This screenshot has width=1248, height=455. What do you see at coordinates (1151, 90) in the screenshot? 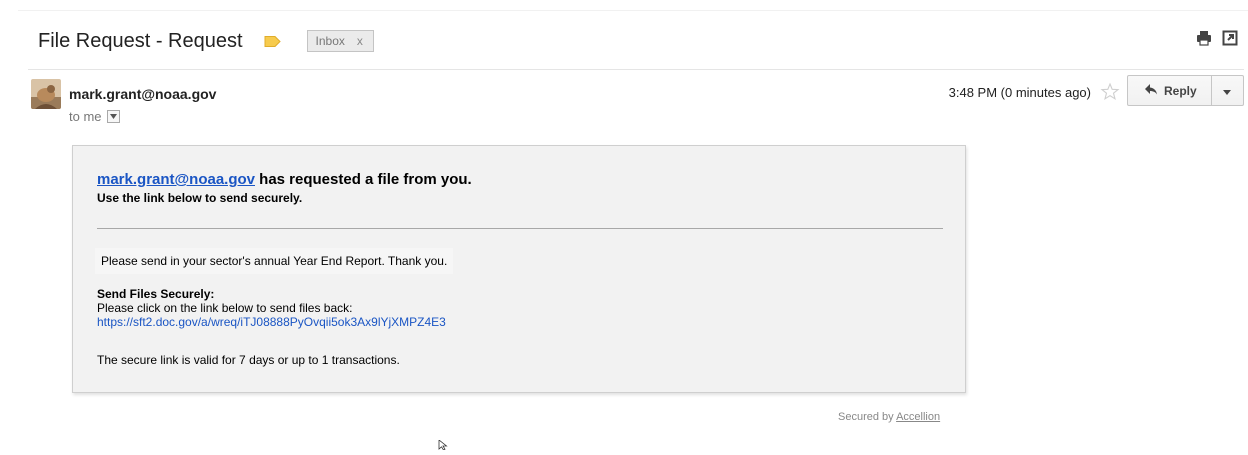
I see `reply-arrow-icon` at bounding box center [1151, 90].